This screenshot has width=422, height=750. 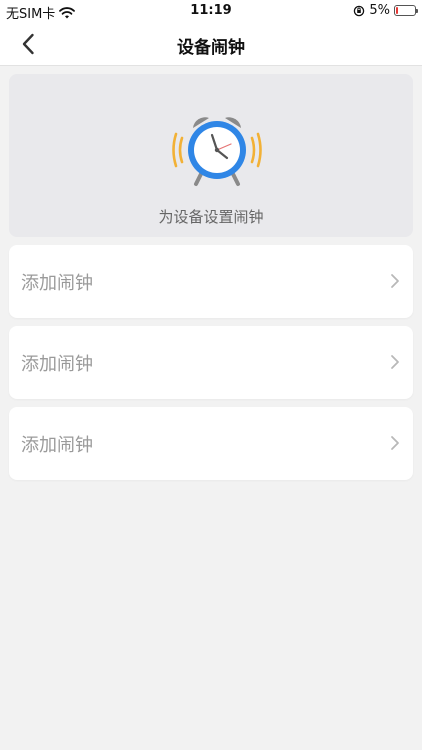 I want to click on battery-icon, so click(x=406, y=10).